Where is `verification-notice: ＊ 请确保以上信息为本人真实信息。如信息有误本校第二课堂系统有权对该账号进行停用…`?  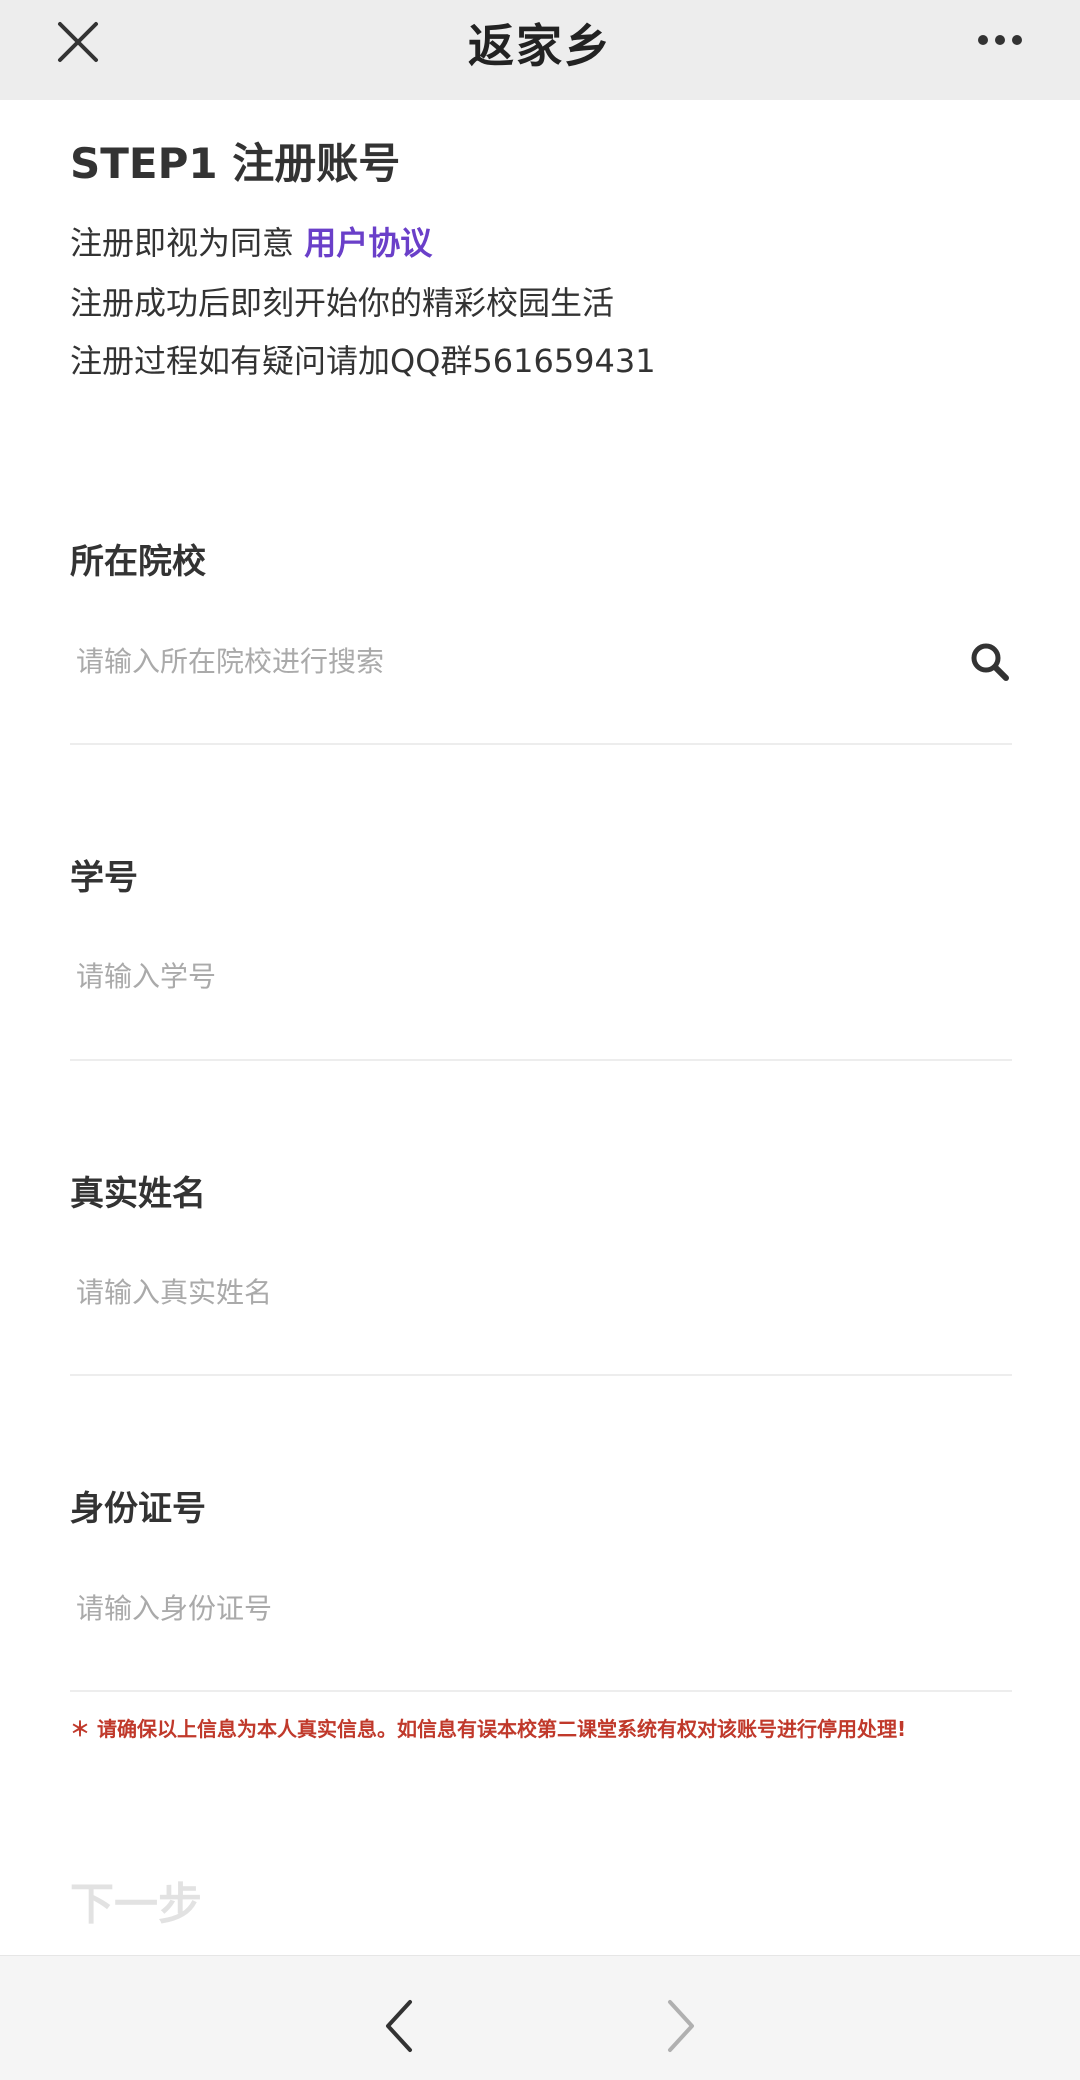
verification-notice: ＊ 请确保以上信息为本人真实信息。如信息有误本校第二课堂系统有权对该账号进行停用… is located at coordinates (488, 1729).